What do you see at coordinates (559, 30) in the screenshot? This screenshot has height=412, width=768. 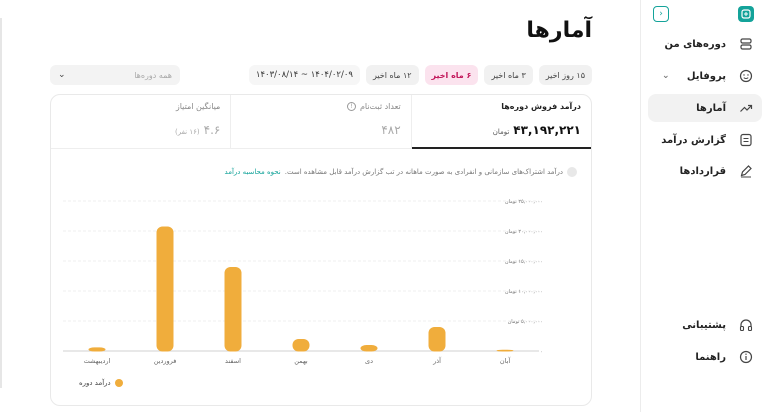 I see `page-title: آمارها` at bounding box center [559, 30].